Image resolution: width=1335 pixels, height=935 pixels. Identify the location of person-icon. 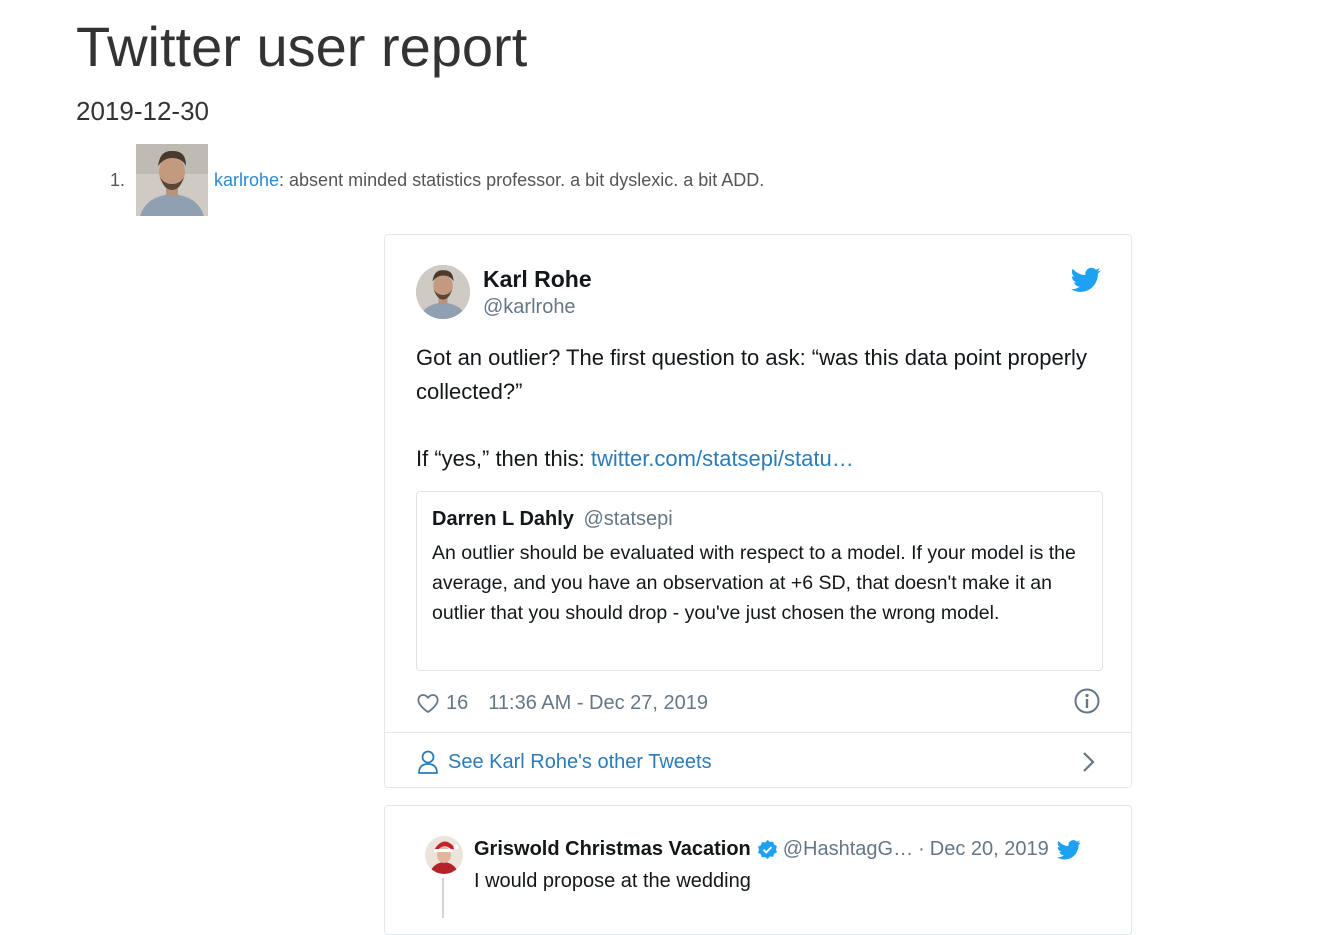
(428, 762).